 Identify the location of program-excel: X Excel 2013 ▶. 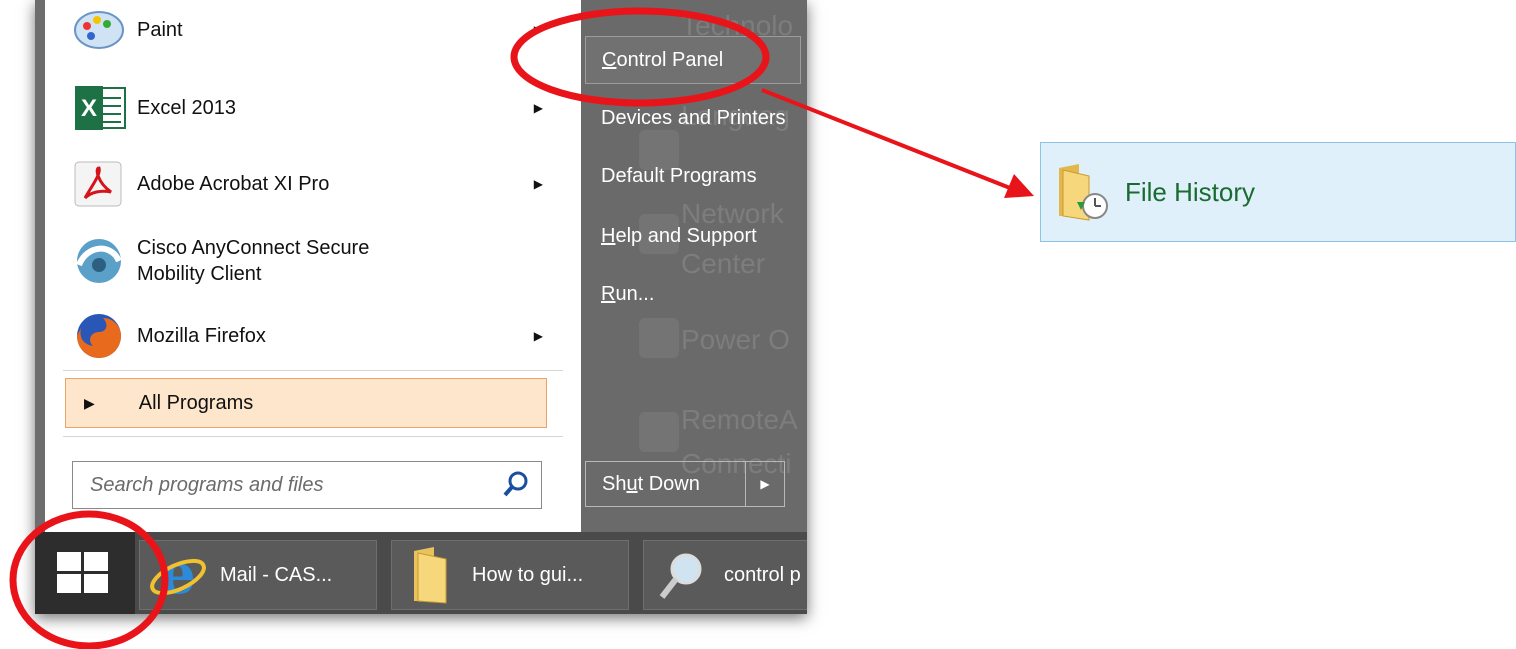
(308, 108).